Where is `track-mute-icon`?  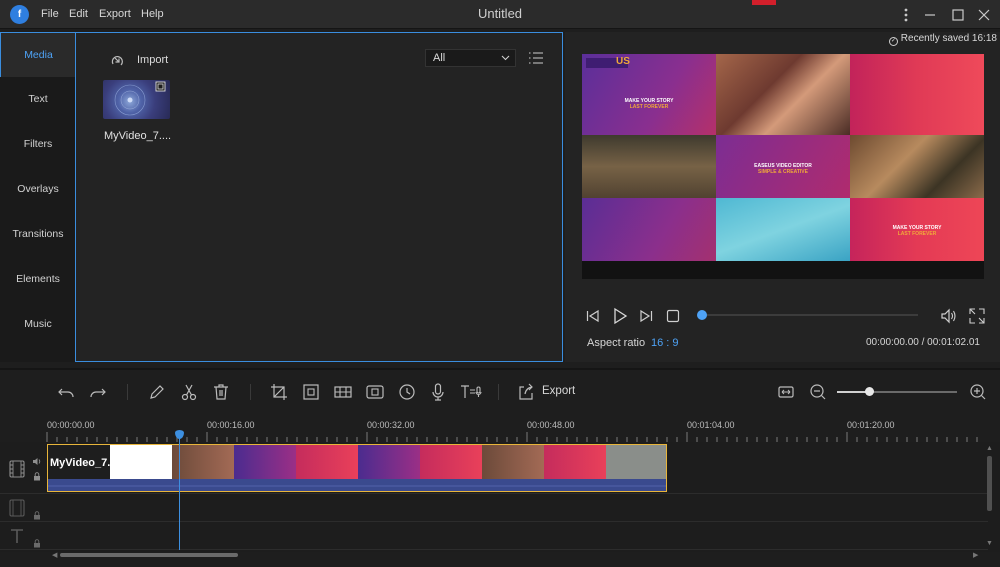
track-mute-icon is located at coordinates (37, 461).